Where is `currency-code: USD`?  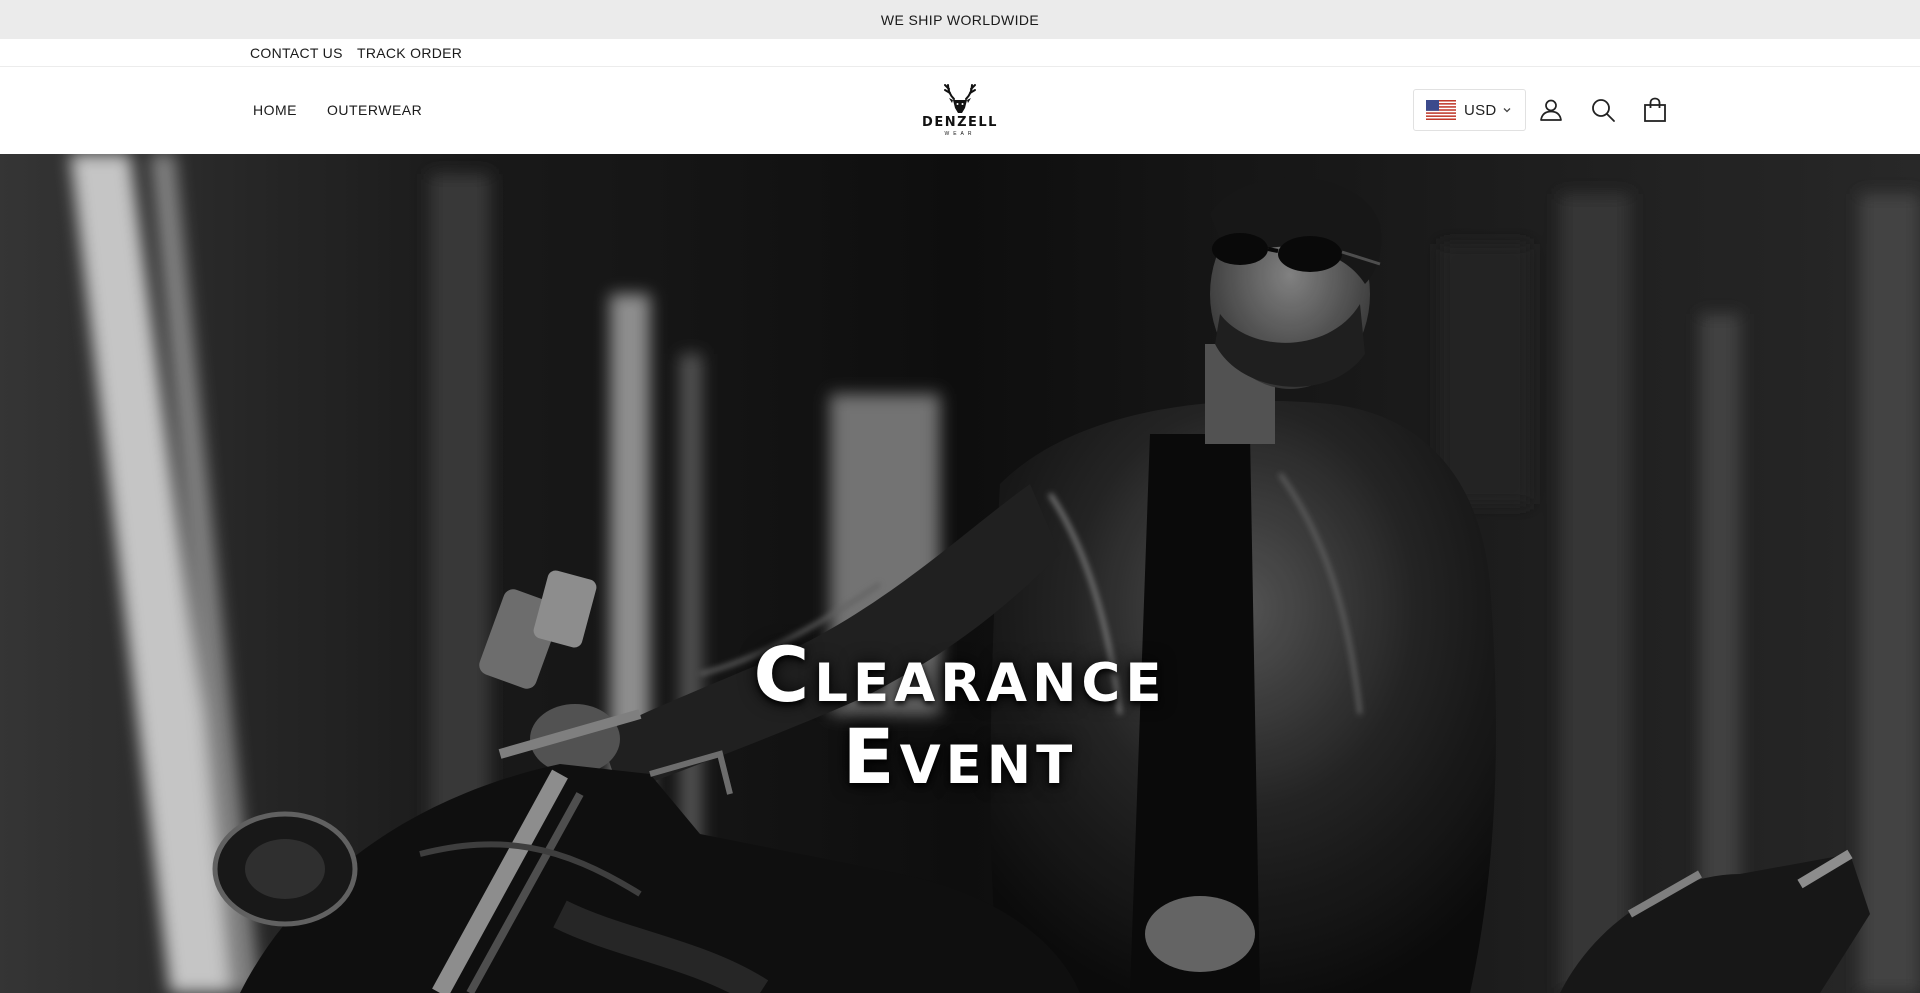 currency-code: USD is located at coordinates (1480, 110).